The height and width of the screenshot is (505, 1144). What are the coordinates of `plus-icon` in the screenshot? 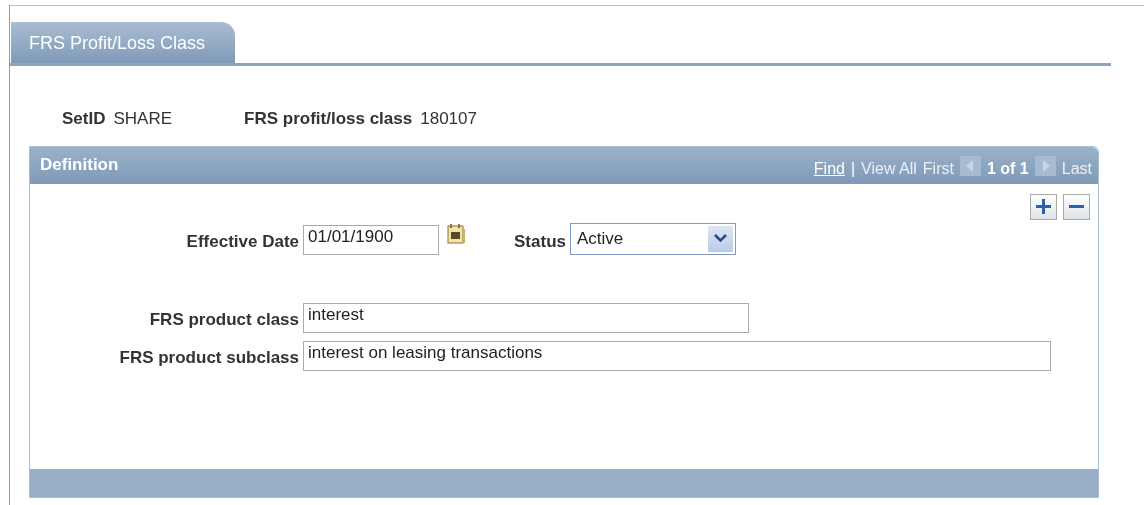 It's located at (1043, 206).